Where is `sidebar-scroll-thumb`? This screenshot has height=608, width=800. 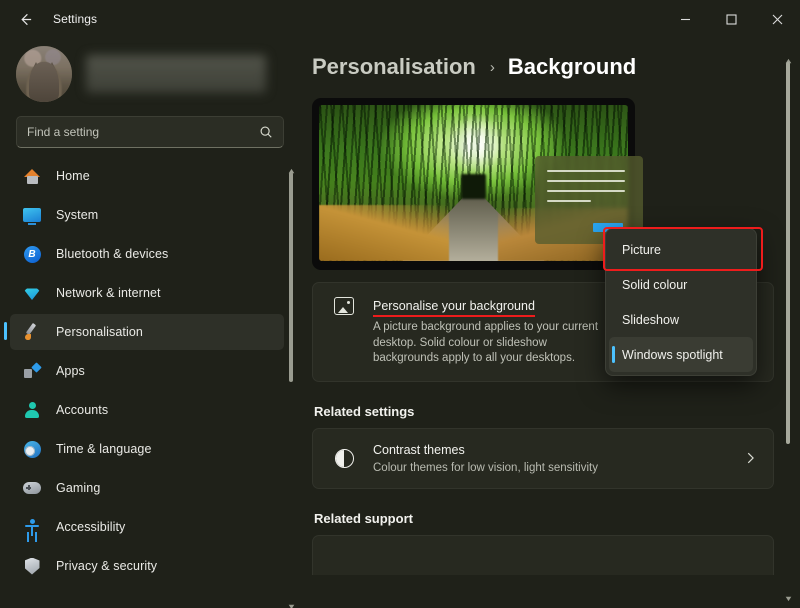
sidebar-scroll-thumb is located at coordinates (291, 277).